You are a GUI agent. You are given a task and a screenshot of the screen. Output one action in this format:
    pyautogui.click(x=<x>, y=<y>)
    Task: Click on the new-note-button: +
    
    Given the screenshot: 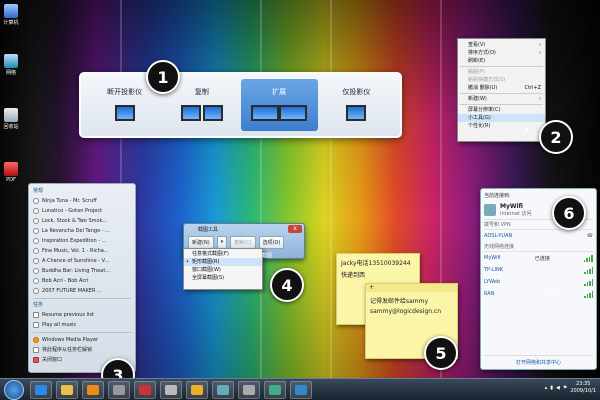 What is the action you would take?
    pyautogui.click(x=411, y=288)
    